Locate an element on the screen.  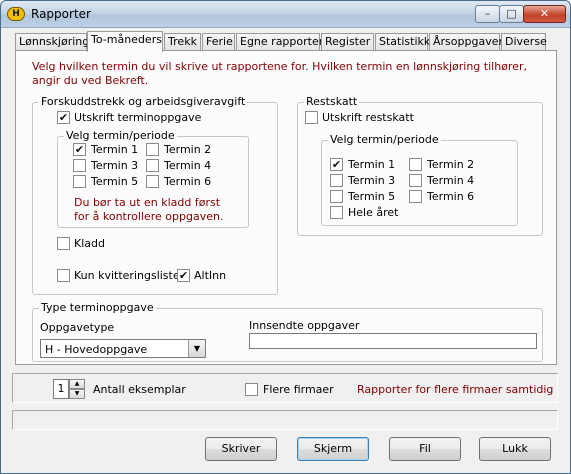
restskatt-termin-4-checkbox is located at coordinates (415, 180).